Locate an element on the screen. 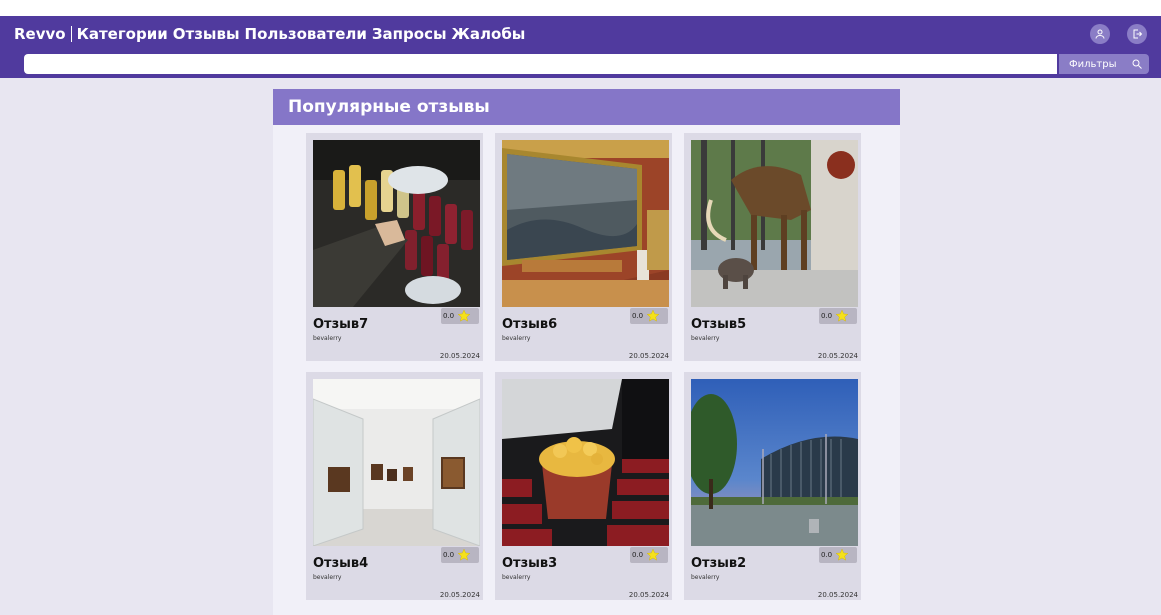 This screenshot has width=1161, height=615. filters-label: Фильтры is located at coordinates (1093, 64).